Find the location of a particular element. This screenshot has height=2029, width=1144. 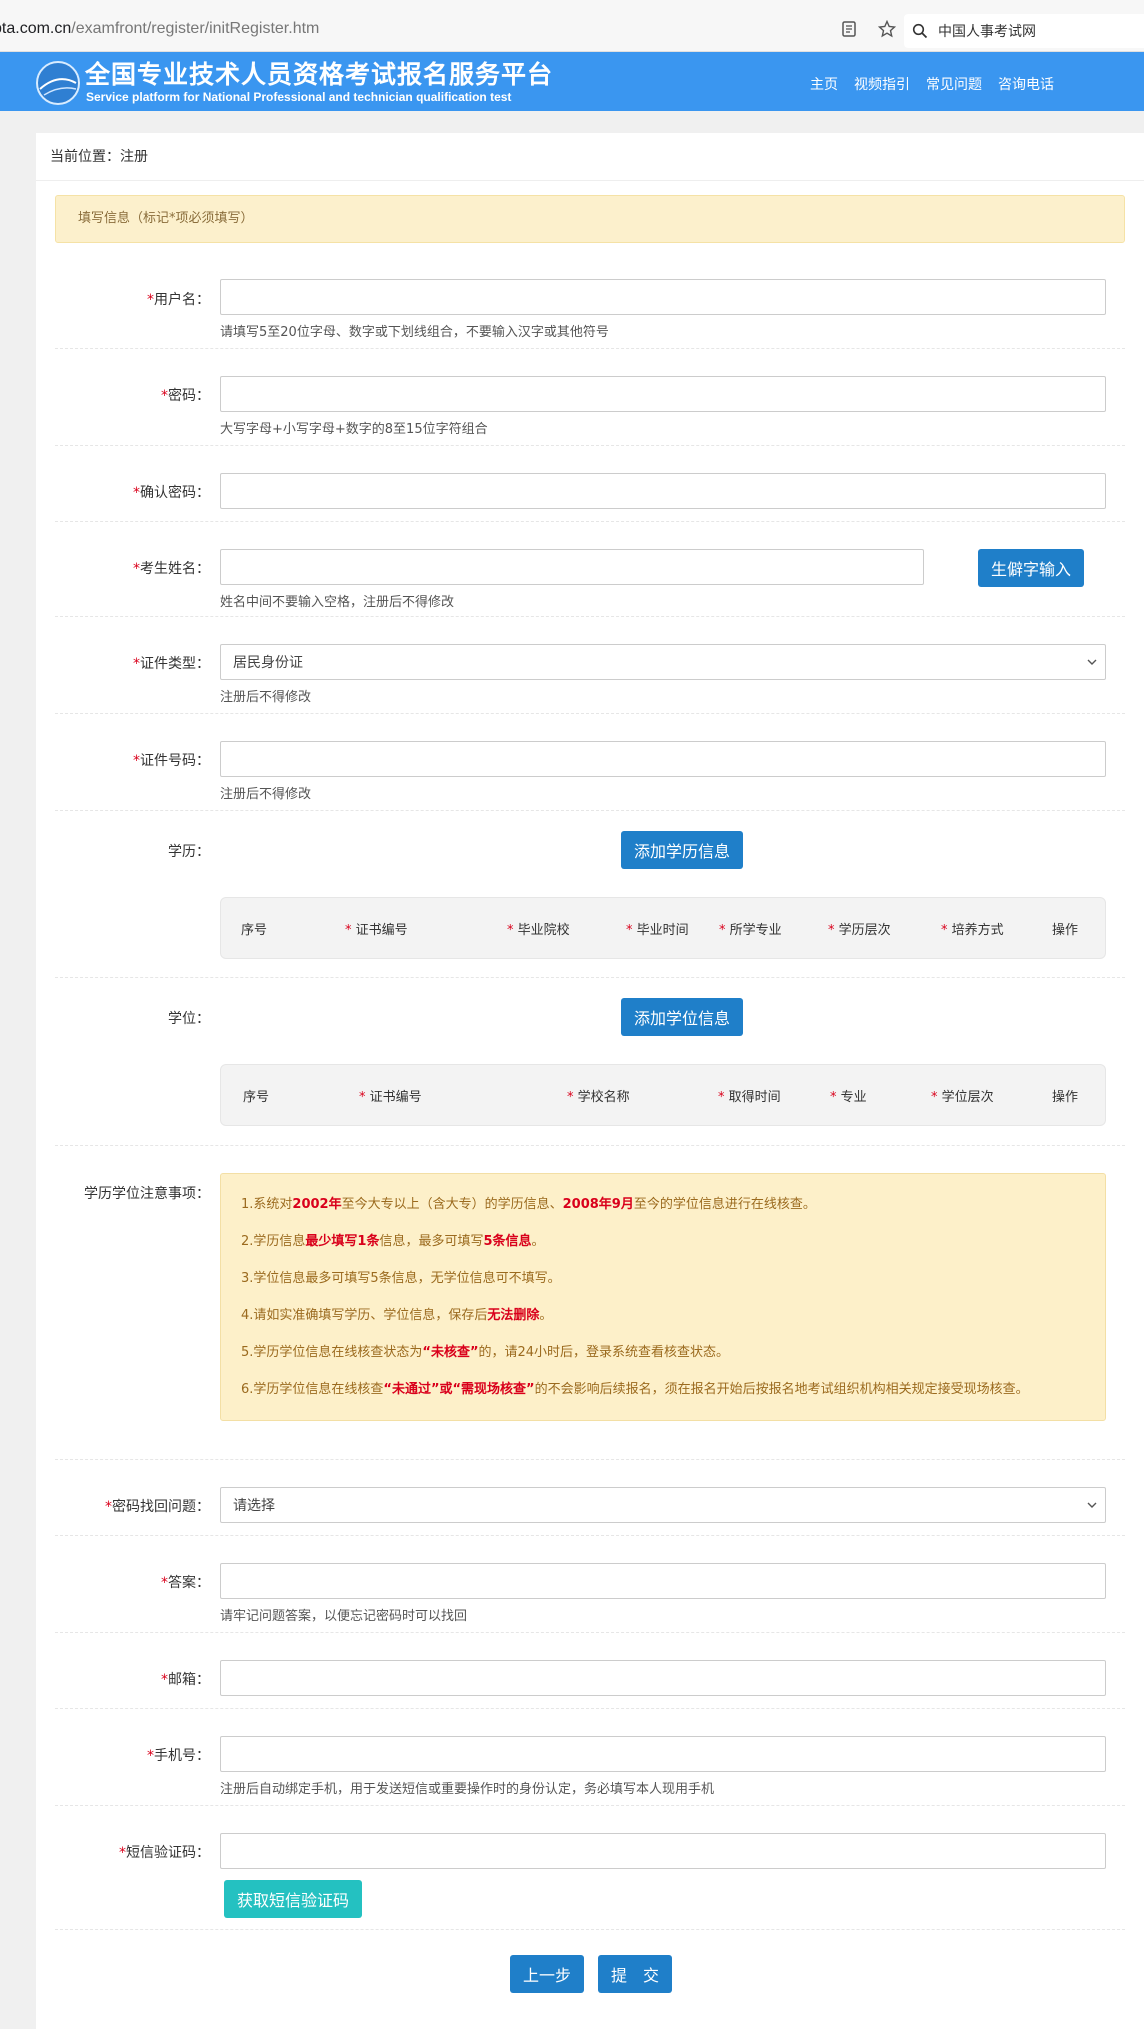

browser-search-input: 中国人事考试网 is located at coordinates (1024, 31).